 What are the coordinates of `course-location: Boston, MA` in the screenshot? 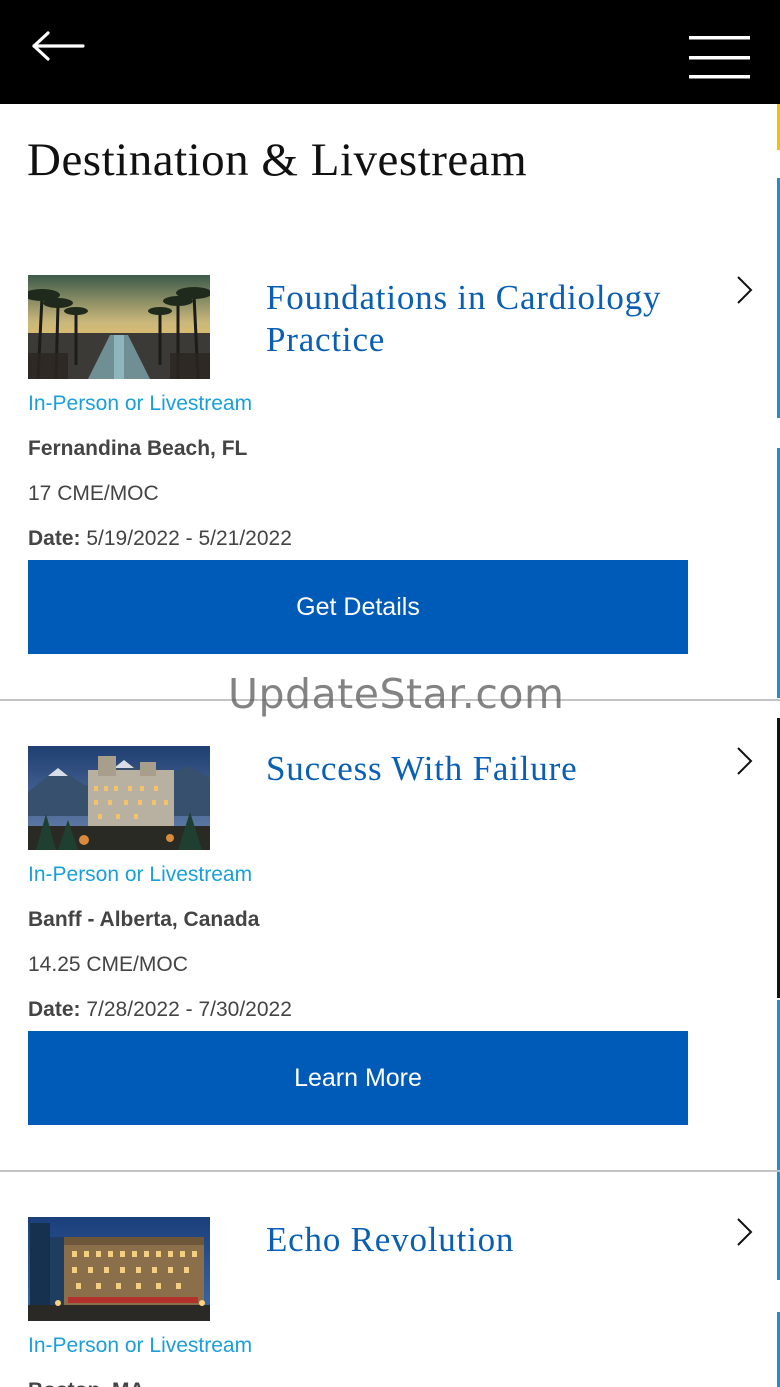 It's located at (86, 1383).